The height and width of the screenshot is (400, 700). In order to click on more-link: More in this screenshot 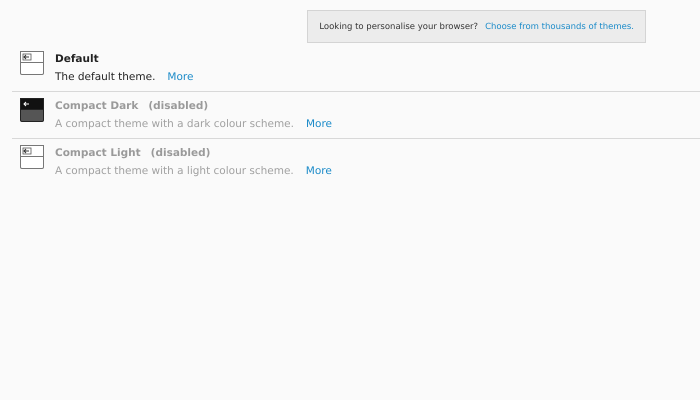, I will do `click(180, 77)`.